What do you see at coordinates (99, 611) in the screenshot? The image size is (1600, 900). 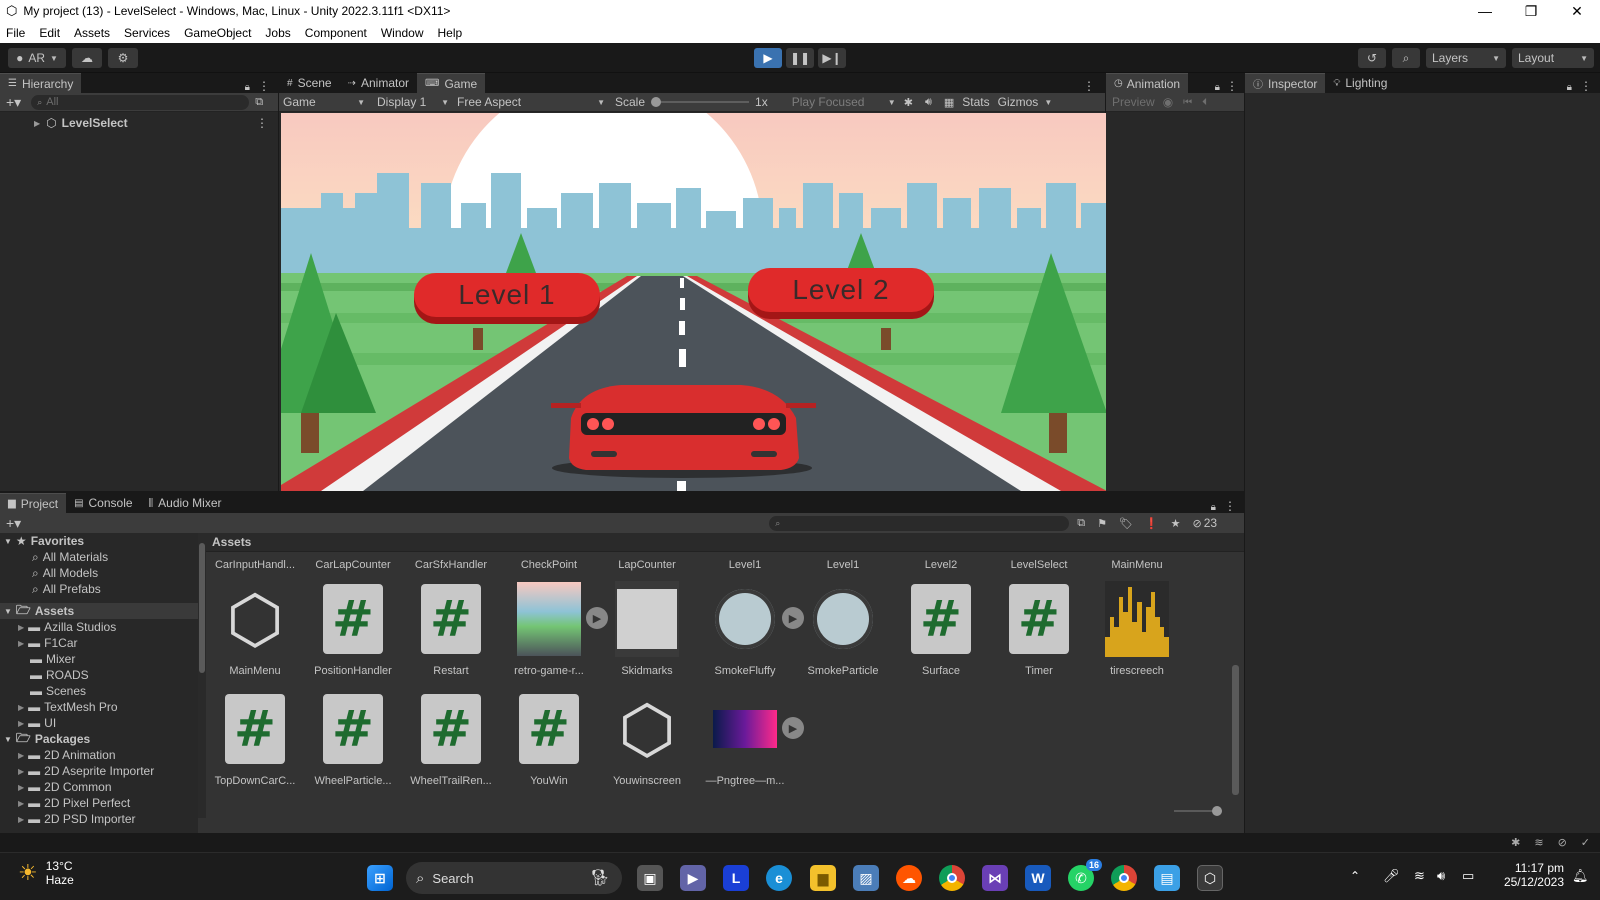 I see `assets-header: ▼ 🗁 Assets` at bounding box center [99, 611].